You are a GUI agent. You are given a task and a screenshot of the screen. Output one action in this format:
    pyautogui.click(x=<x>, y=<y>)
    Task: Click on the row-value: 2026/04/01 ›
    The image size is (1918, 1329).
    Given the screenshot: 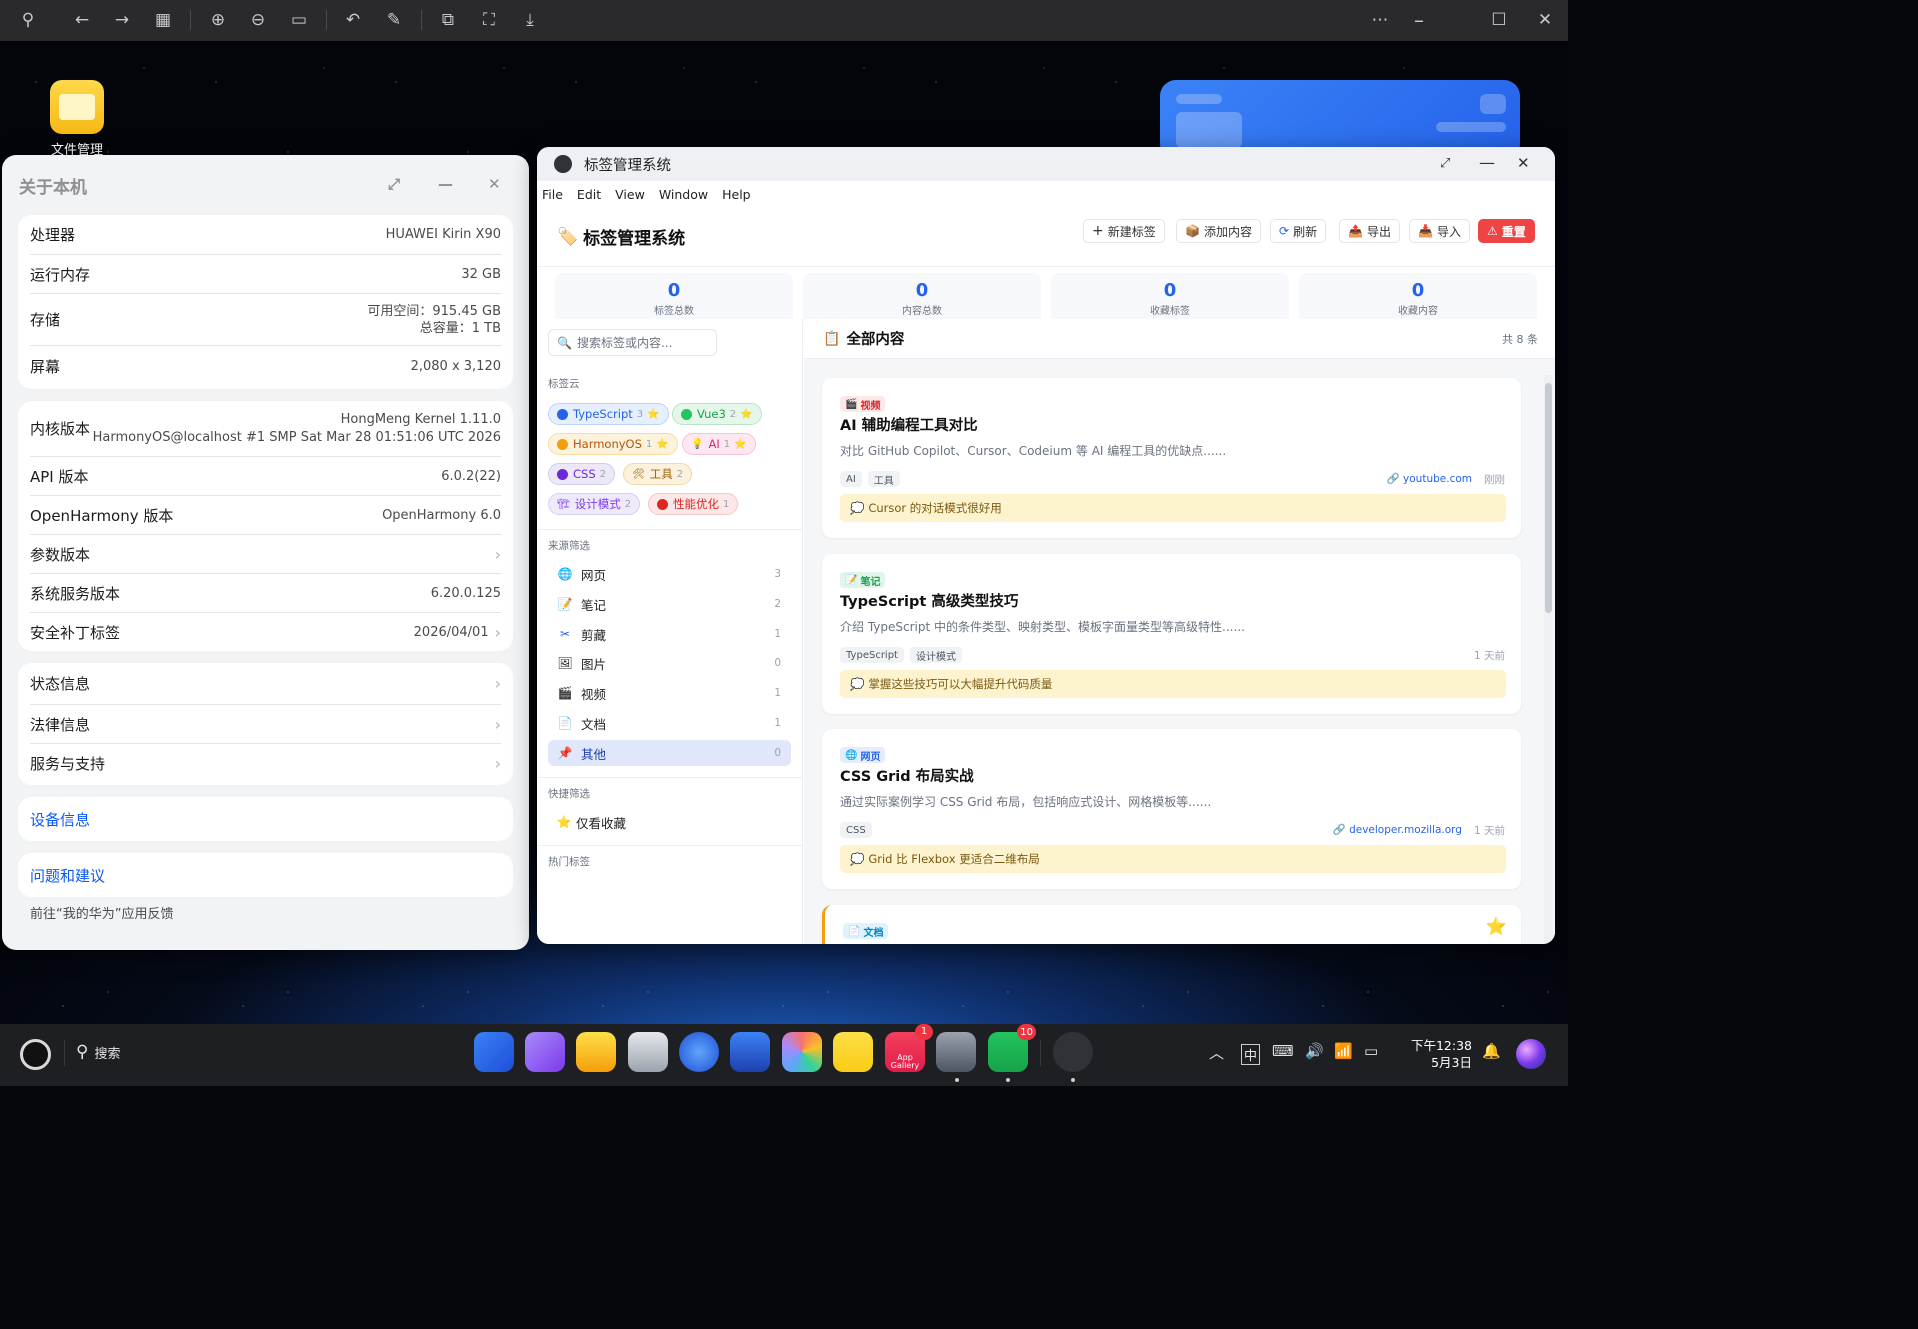 What is the action you would take?
    pyautogui.click(x=457, y=632)
    